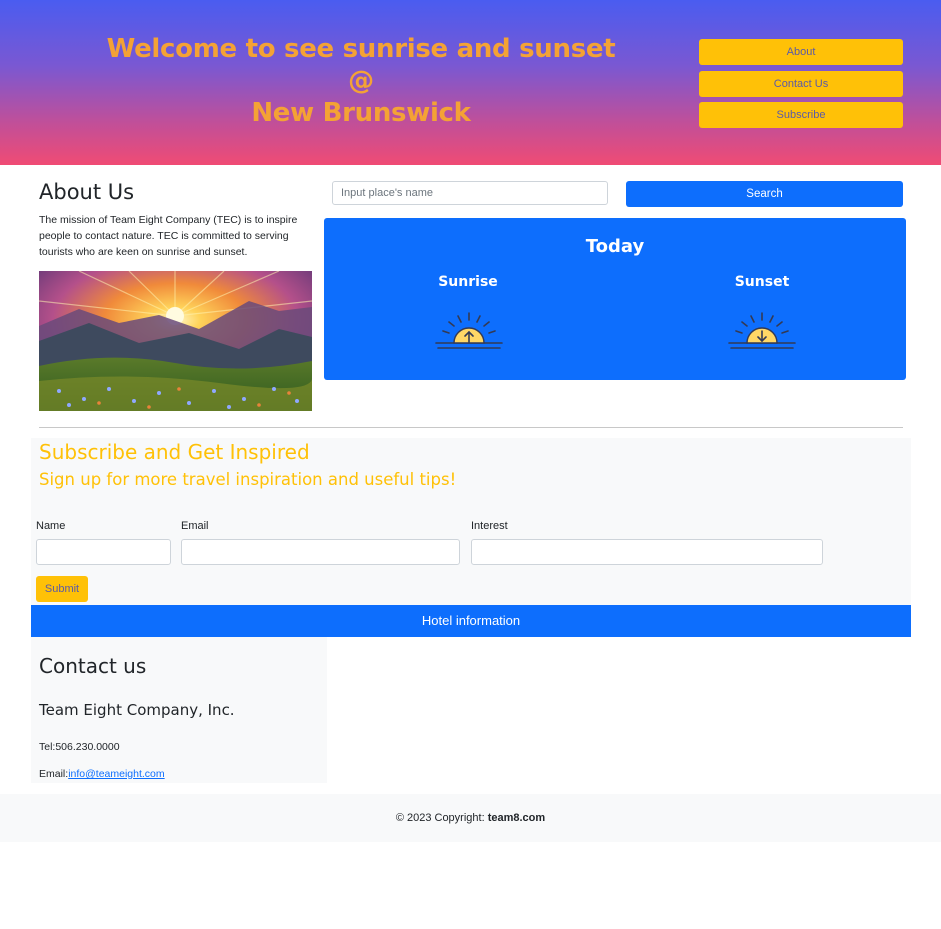 The height and width of the screenshot is (929, 941). I want to click on nav-subscribe-button: Subscribe, so click(801, 115).